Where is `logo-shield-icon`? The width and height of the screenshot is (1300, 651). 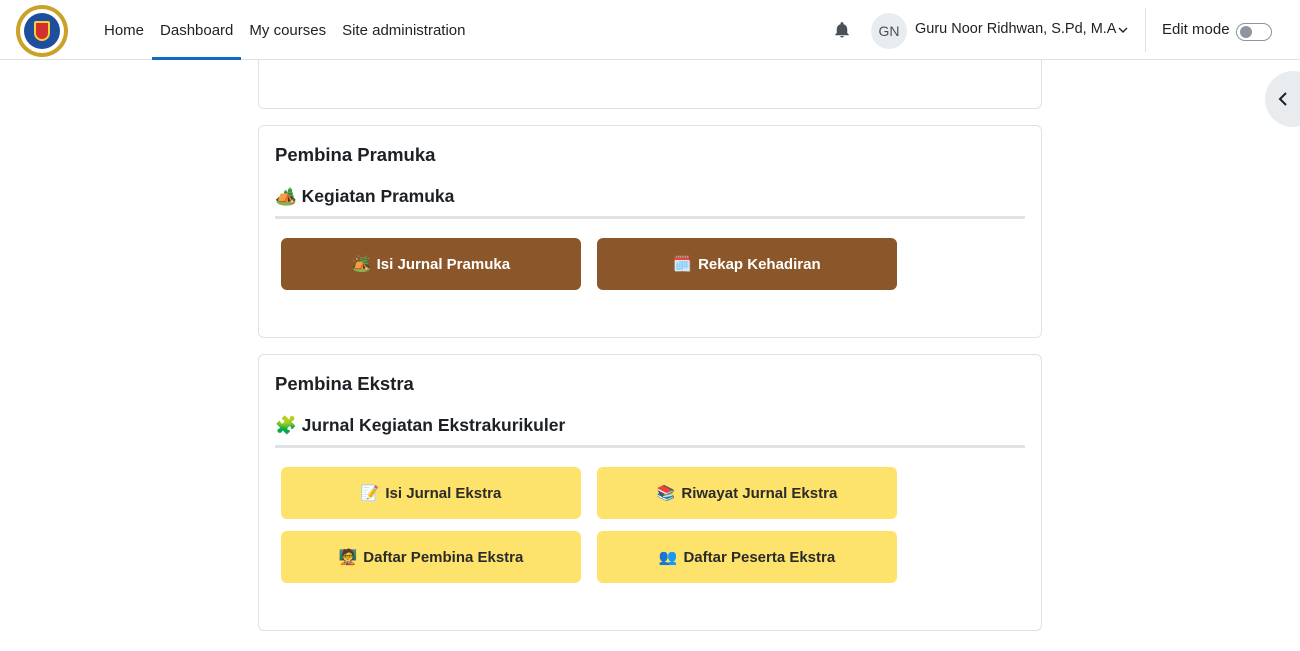 logo-shield-icon is located at coordinates (42, 31).